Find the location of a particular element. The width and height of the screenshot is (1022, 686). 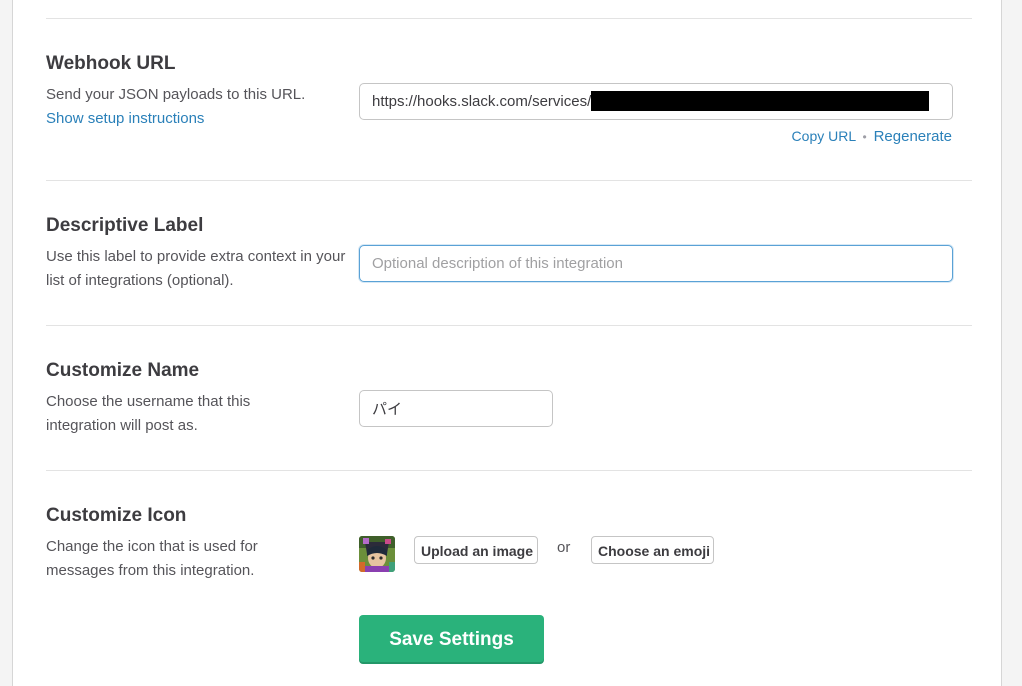

copy-url-link: Copy URL is located at coordinates (824, 136).